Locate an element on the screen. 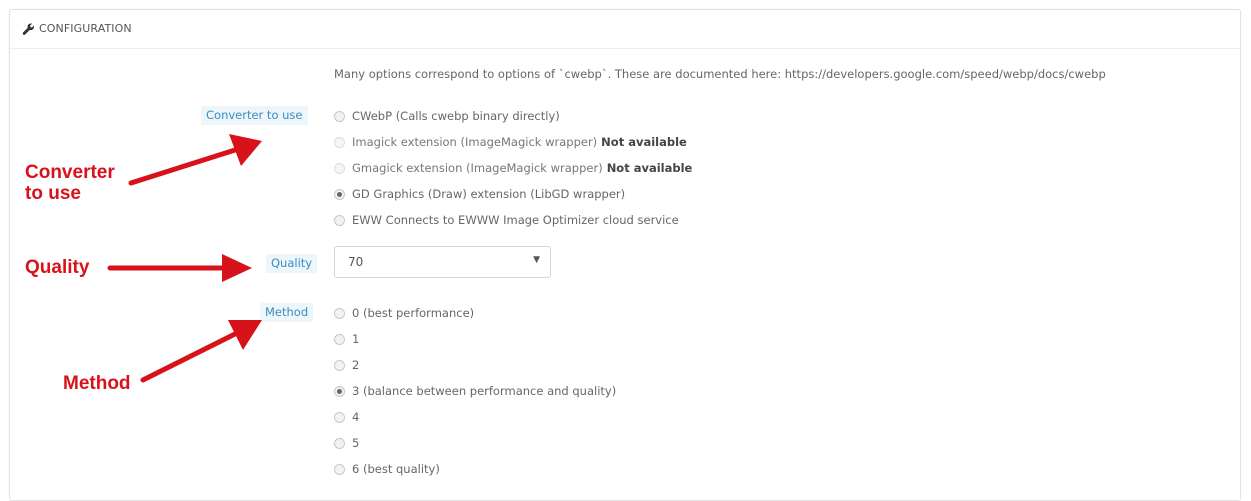  option-label: 4 is located at coordinates (356, 417).